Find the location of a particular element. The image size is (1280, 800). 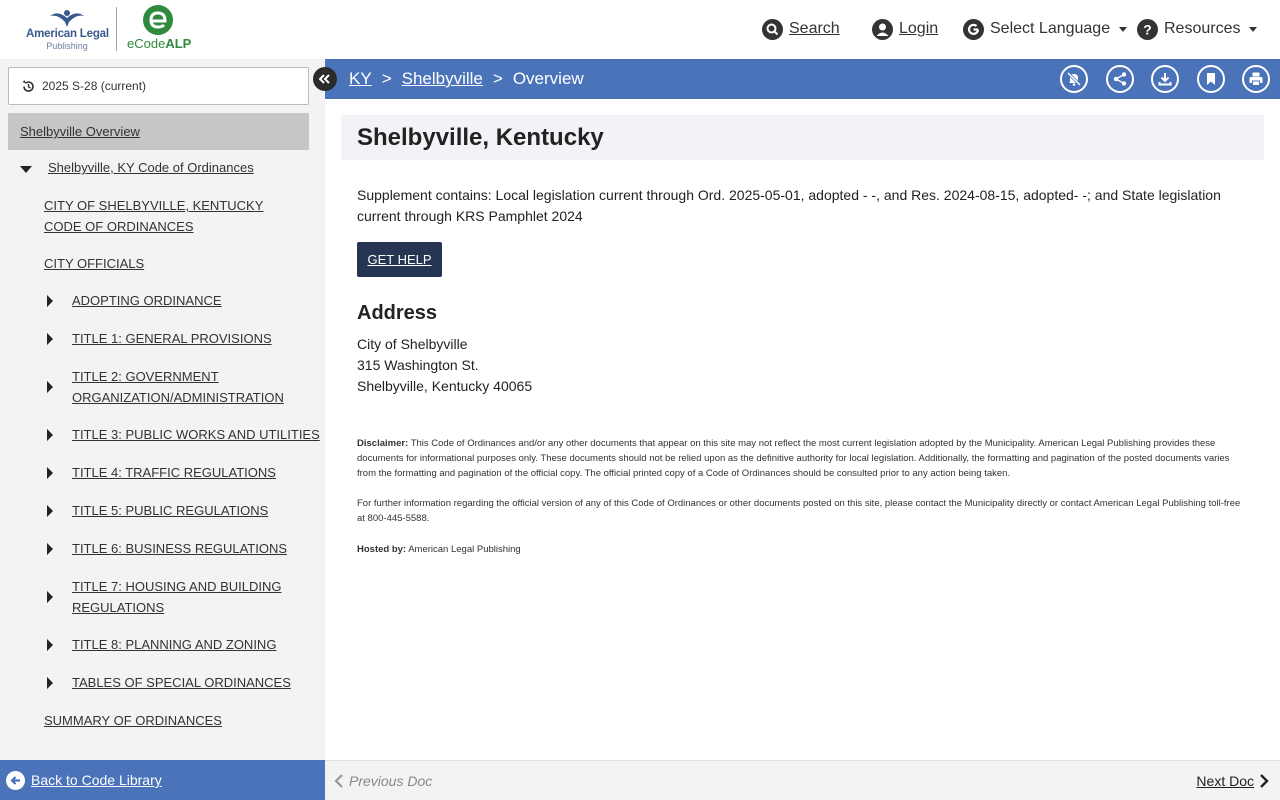

user-icon is located at coordinates (882, 29).